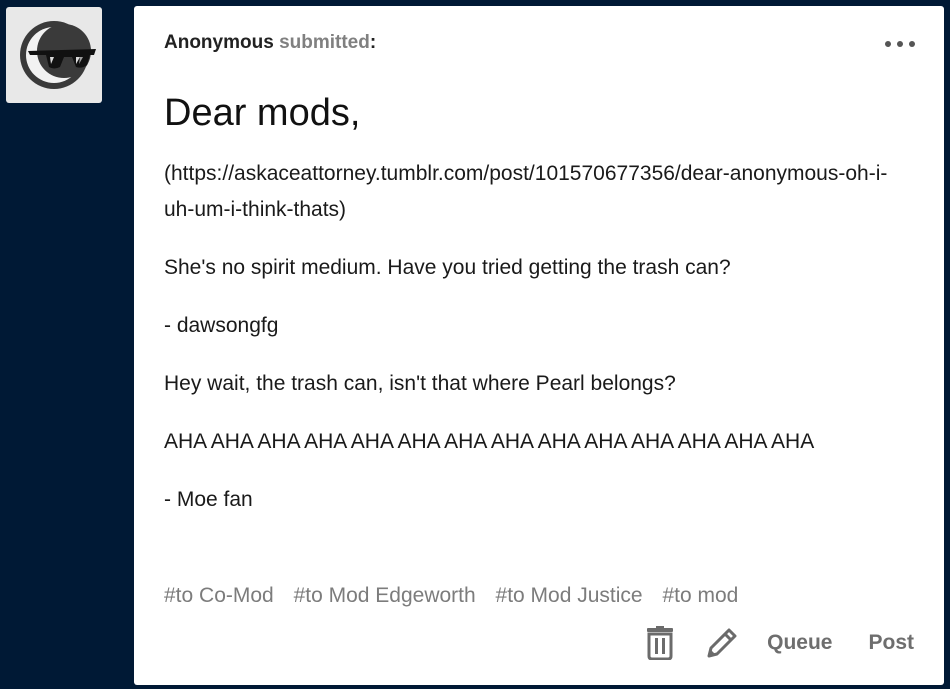  Describe the element at coordinates (569, 595) in the screenshot. I see `tag-mod-justice: #to Mod Justice` at that location.